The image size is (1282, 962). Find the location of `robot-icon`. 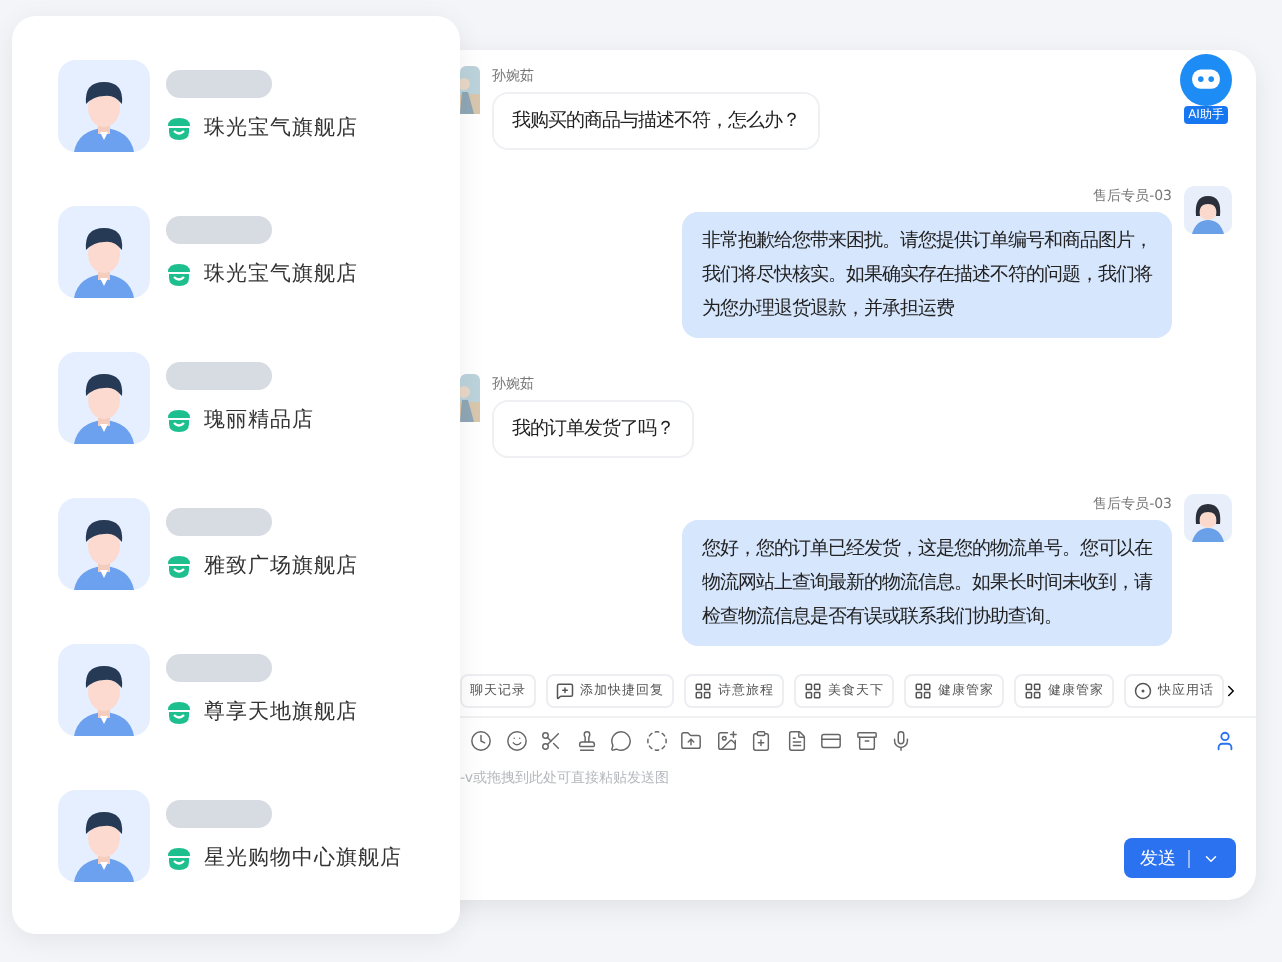

robot-icon is located at coordinates (1206, 80).